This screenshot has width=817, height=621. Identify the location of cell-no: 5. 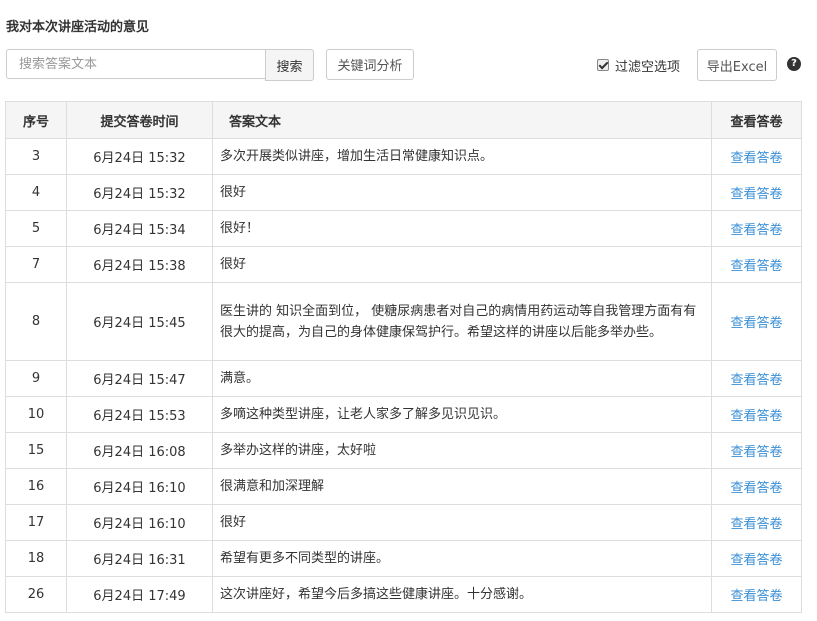
(36, 228).